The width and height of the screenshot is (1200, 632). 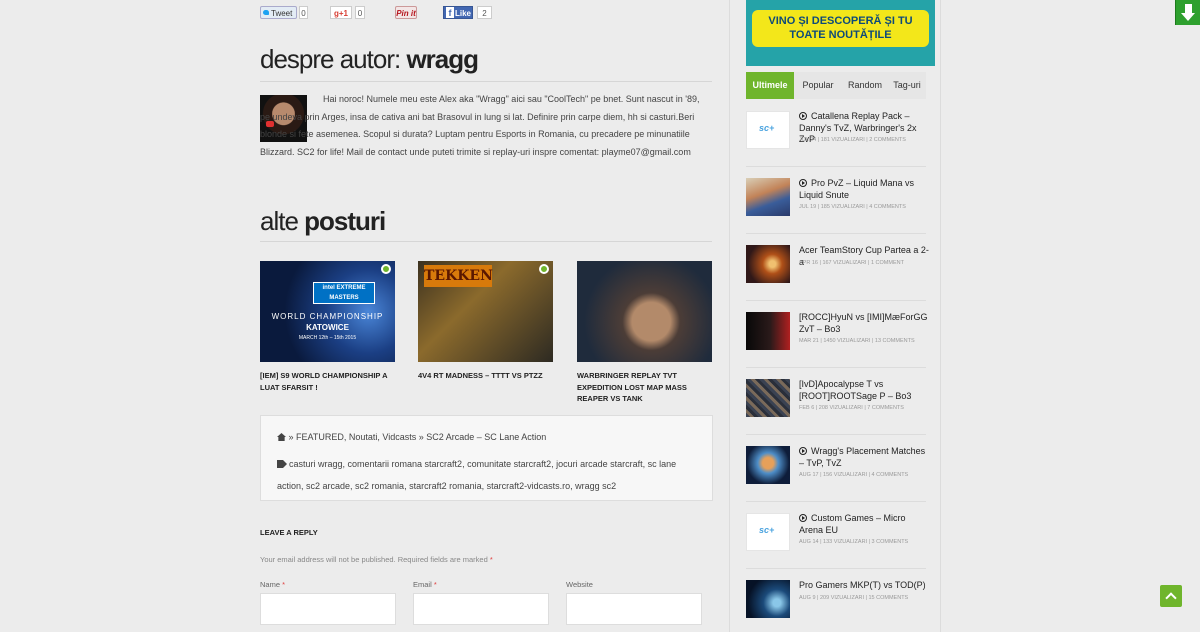 I want to click on pinit-button: Pin it, so click(x=406, y=12).